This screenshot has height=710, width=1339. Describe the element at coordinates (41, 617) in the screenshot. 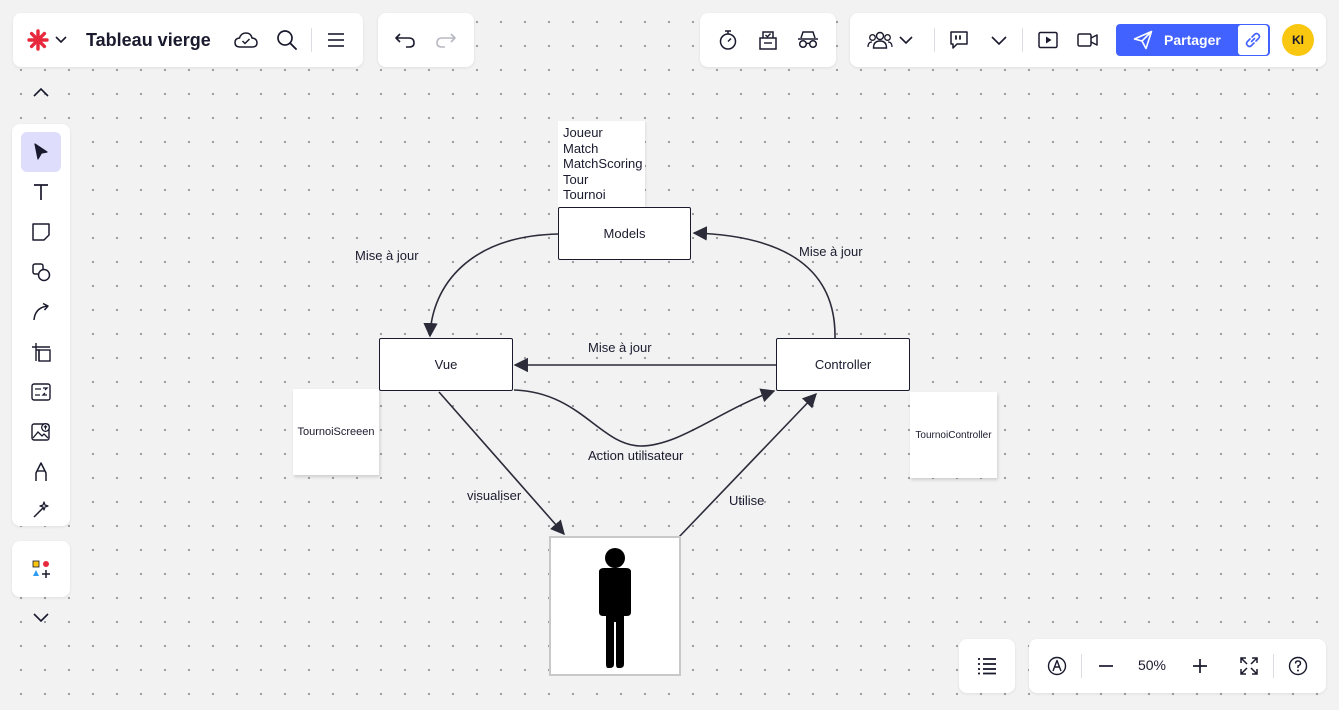

I see `expand-toolbar-button` at that location.